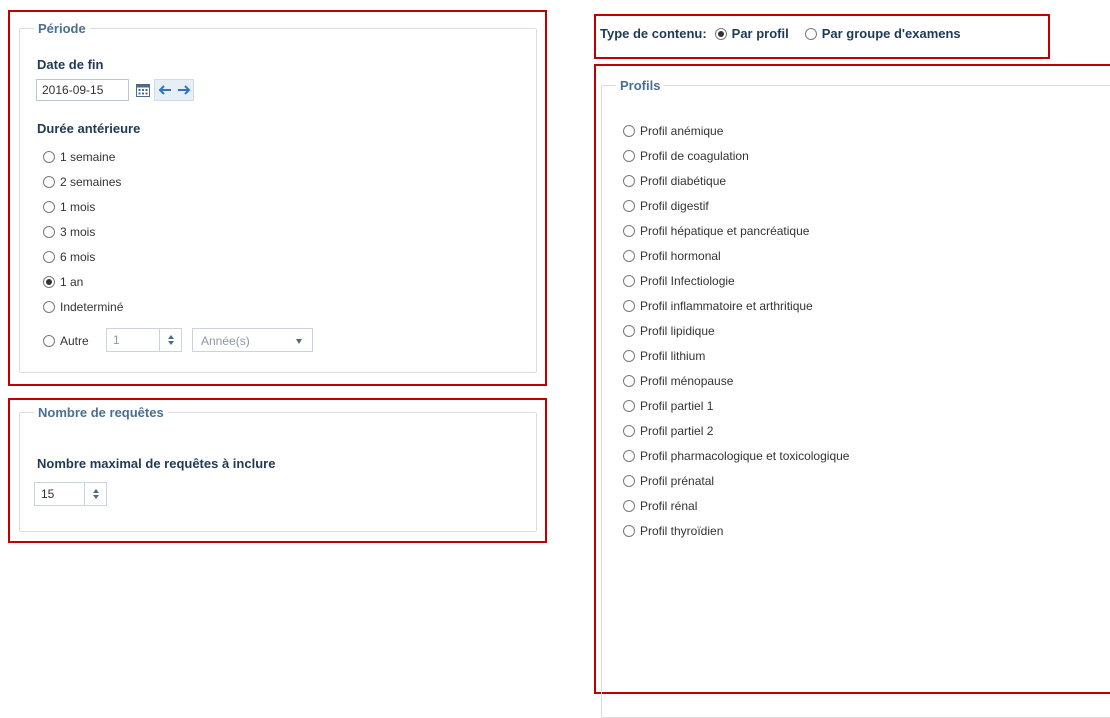  What do you see at coordinates (677, 406) in the screenshot?
I see `profil-option-label: Profil partiel 1` at bounding box center [677, 406].